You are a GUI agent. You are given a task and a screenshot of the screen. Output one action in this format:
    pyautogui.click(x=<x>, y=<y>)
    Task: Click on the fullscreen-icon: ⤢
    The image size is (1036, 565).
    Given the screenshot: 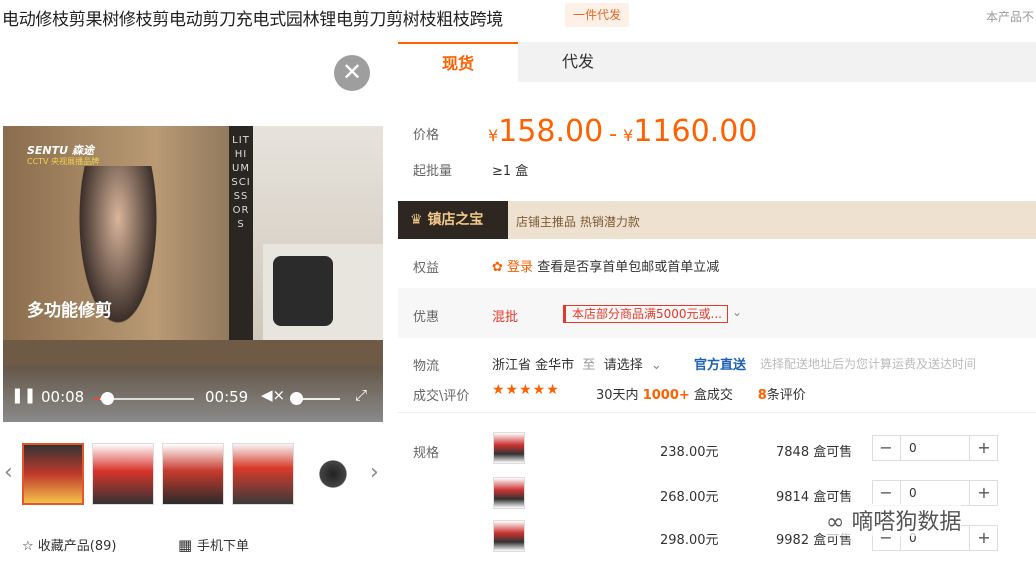 What is the action you would take?
    pyautogui.click(x=361, y=395)
    